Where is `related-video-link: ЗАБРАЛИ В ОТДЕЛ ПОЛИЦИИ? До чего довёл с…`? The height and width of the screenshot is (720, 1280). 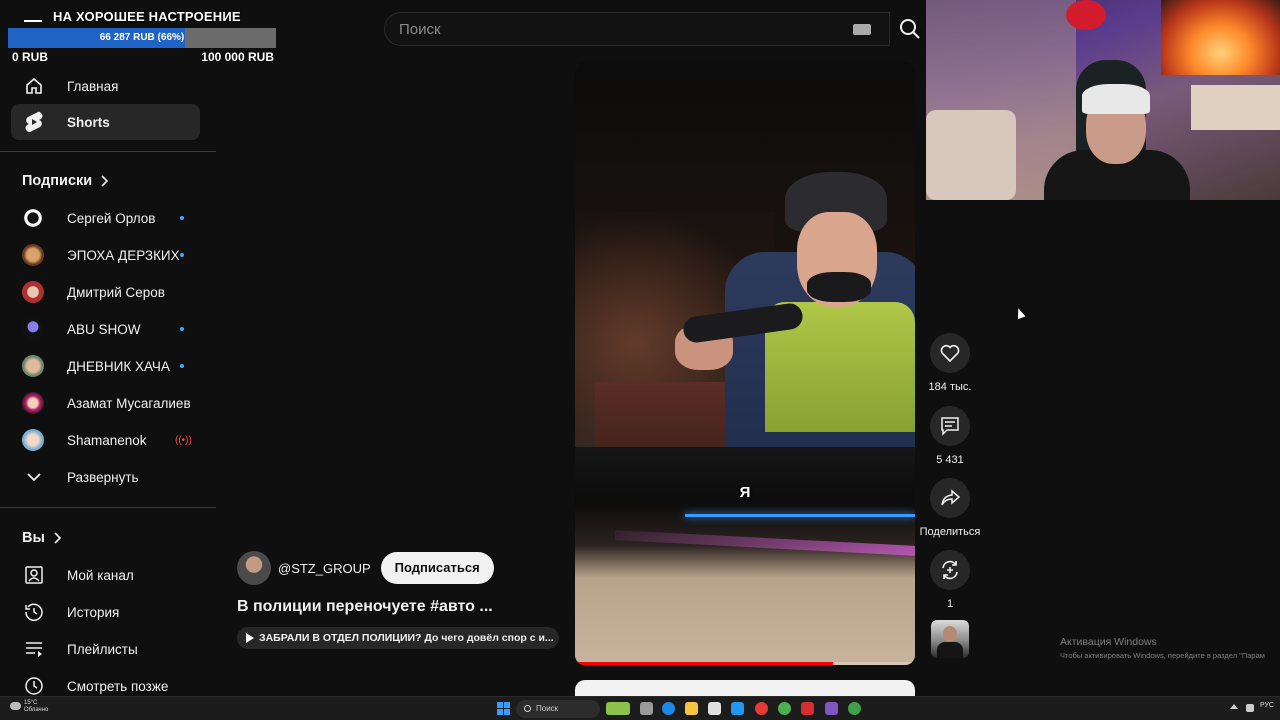 related-video-link: ЗАБРАЛИ В ОТДЕЛ ПОЛИЦИИ? До чего довёл с… is located at coordinates (398, 638).